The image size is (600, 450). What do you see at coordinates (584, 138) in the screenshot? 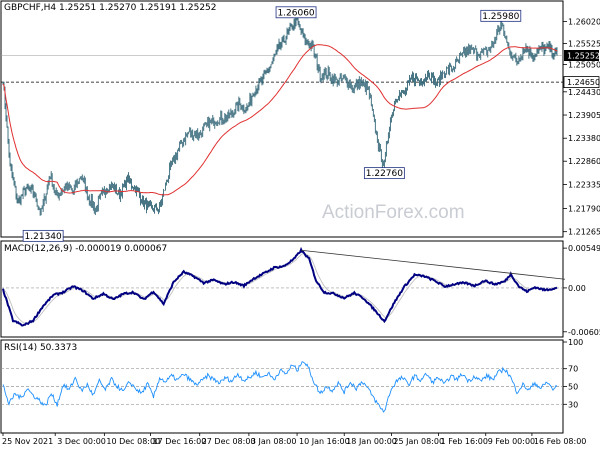
I see `price-y-tick-label: 1.23380` at bounding box center [584, 138].